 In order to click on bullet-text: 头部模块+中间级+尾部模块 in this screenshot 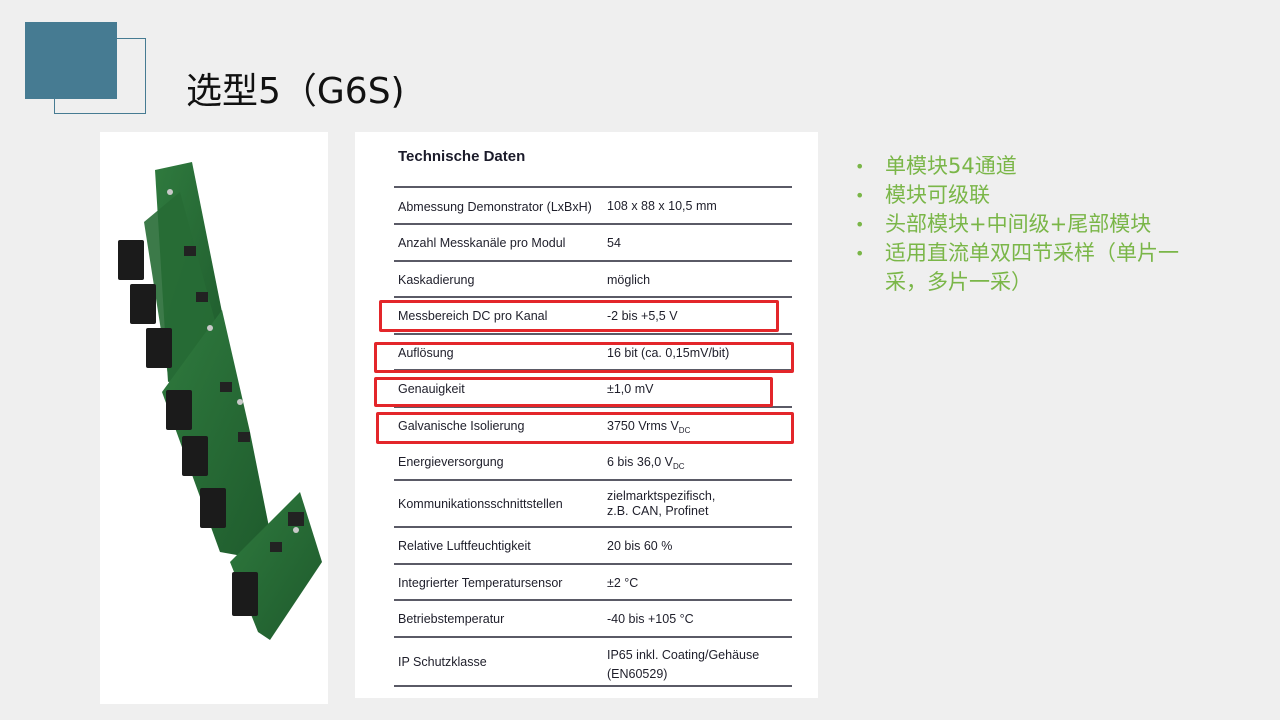, I will do `click(1018, 224)`.